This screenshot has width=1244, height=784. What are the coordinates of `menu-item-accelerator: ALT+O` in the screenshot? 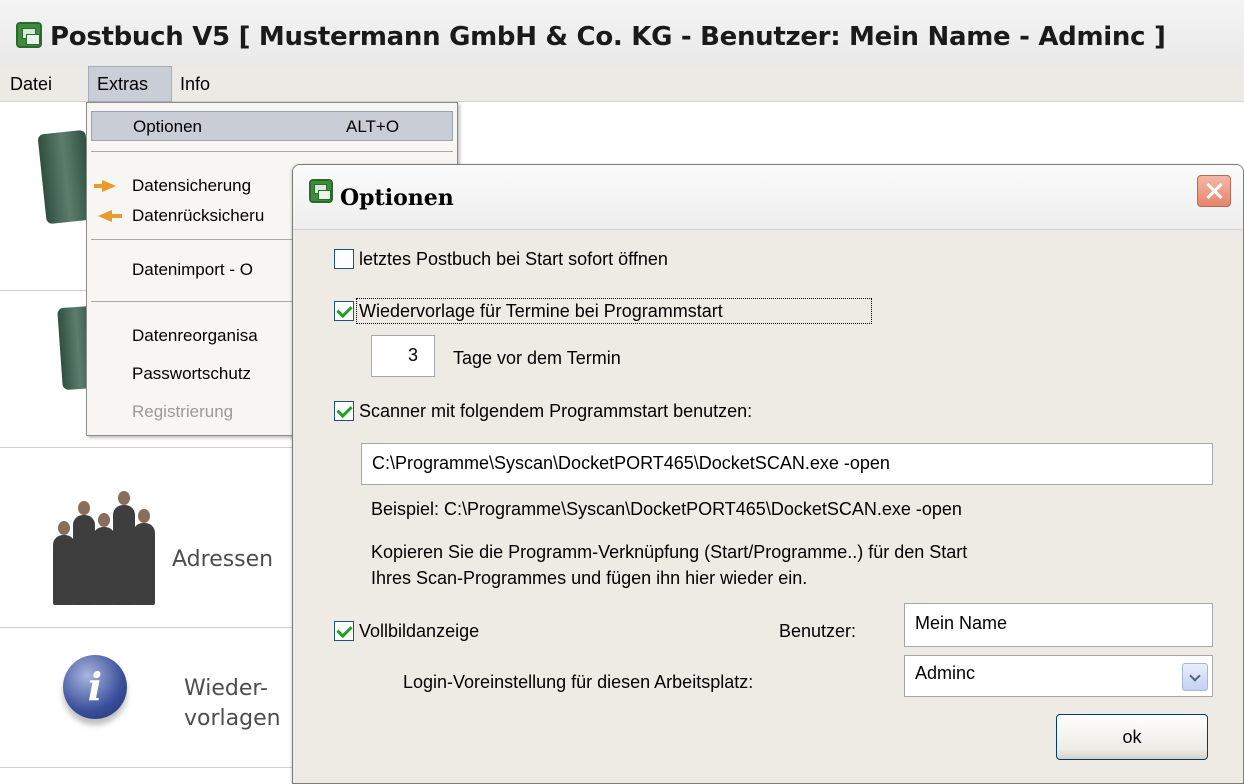 It's located at (373, 126).